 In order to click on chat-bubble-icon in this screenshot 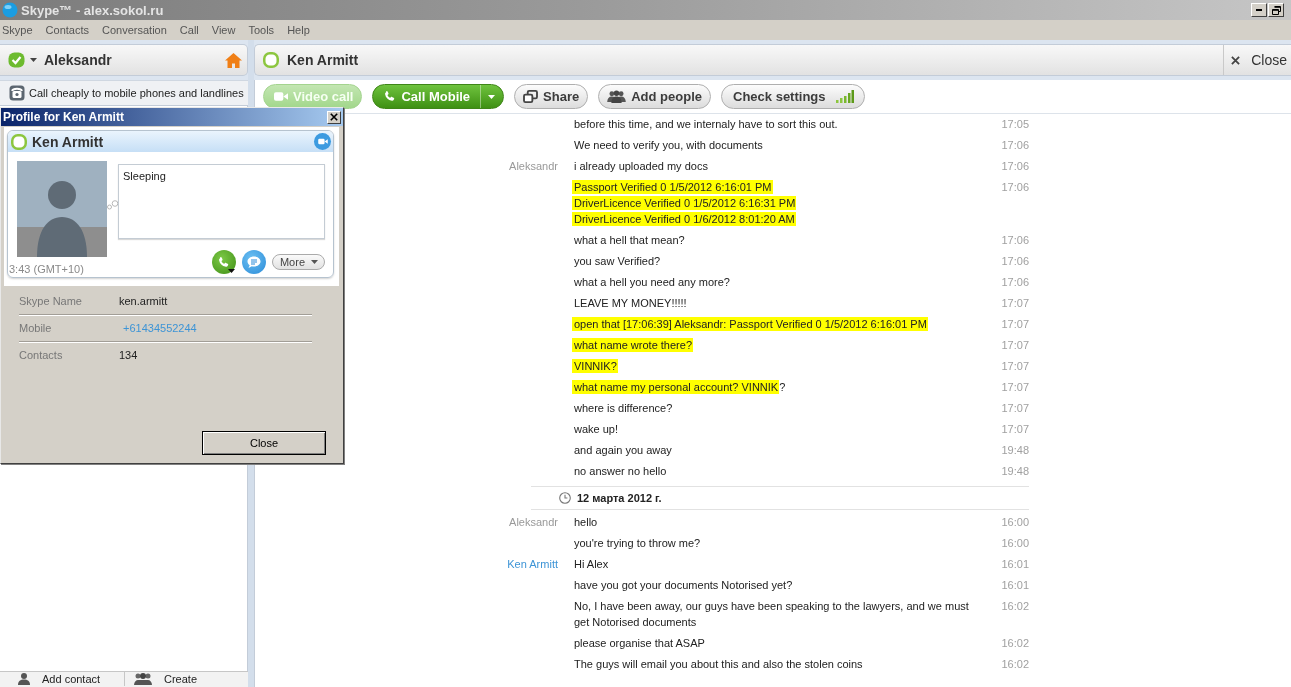, I will do `click(253, 262)`.